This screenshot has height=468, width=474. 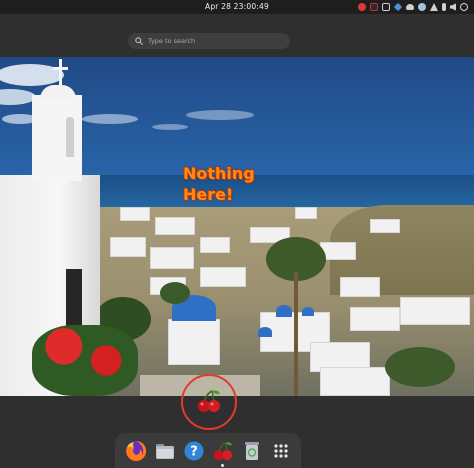 I want to click on screen-icon, so click(x=386, y=7).